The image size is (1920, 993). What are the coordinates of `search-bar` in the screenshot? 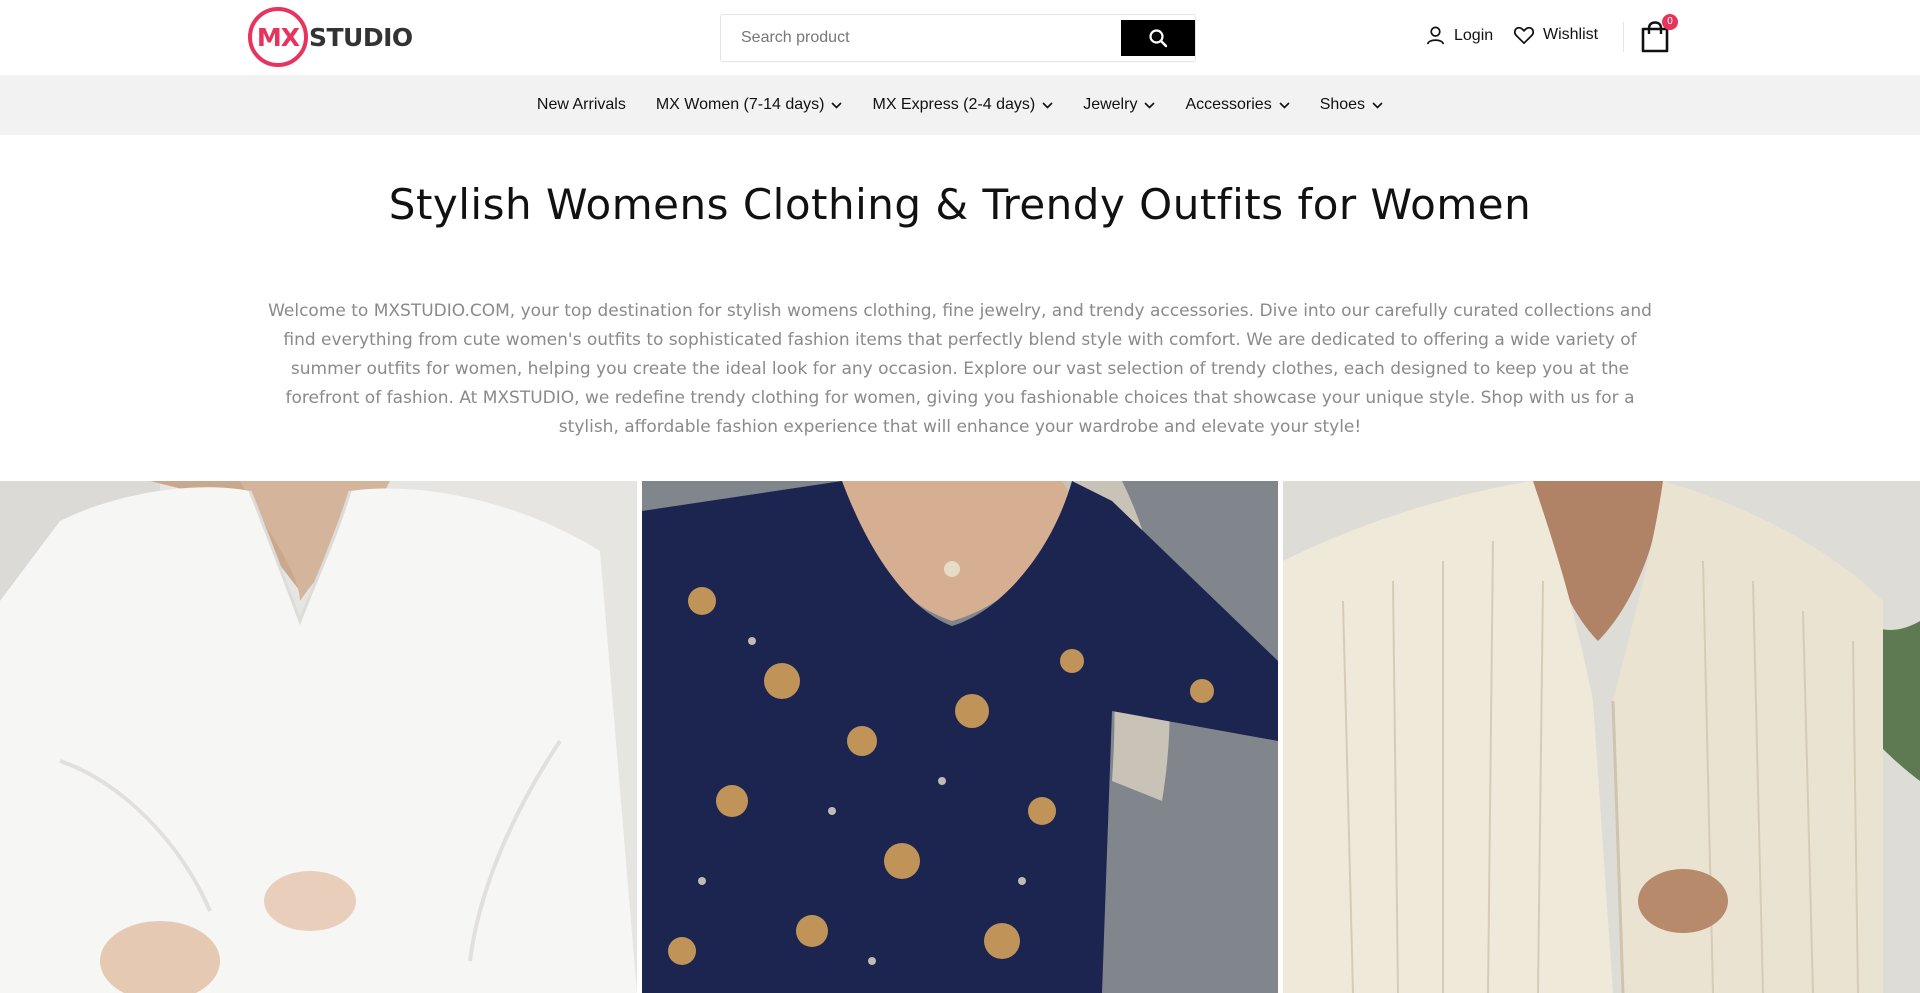 It's located at (958, 38).